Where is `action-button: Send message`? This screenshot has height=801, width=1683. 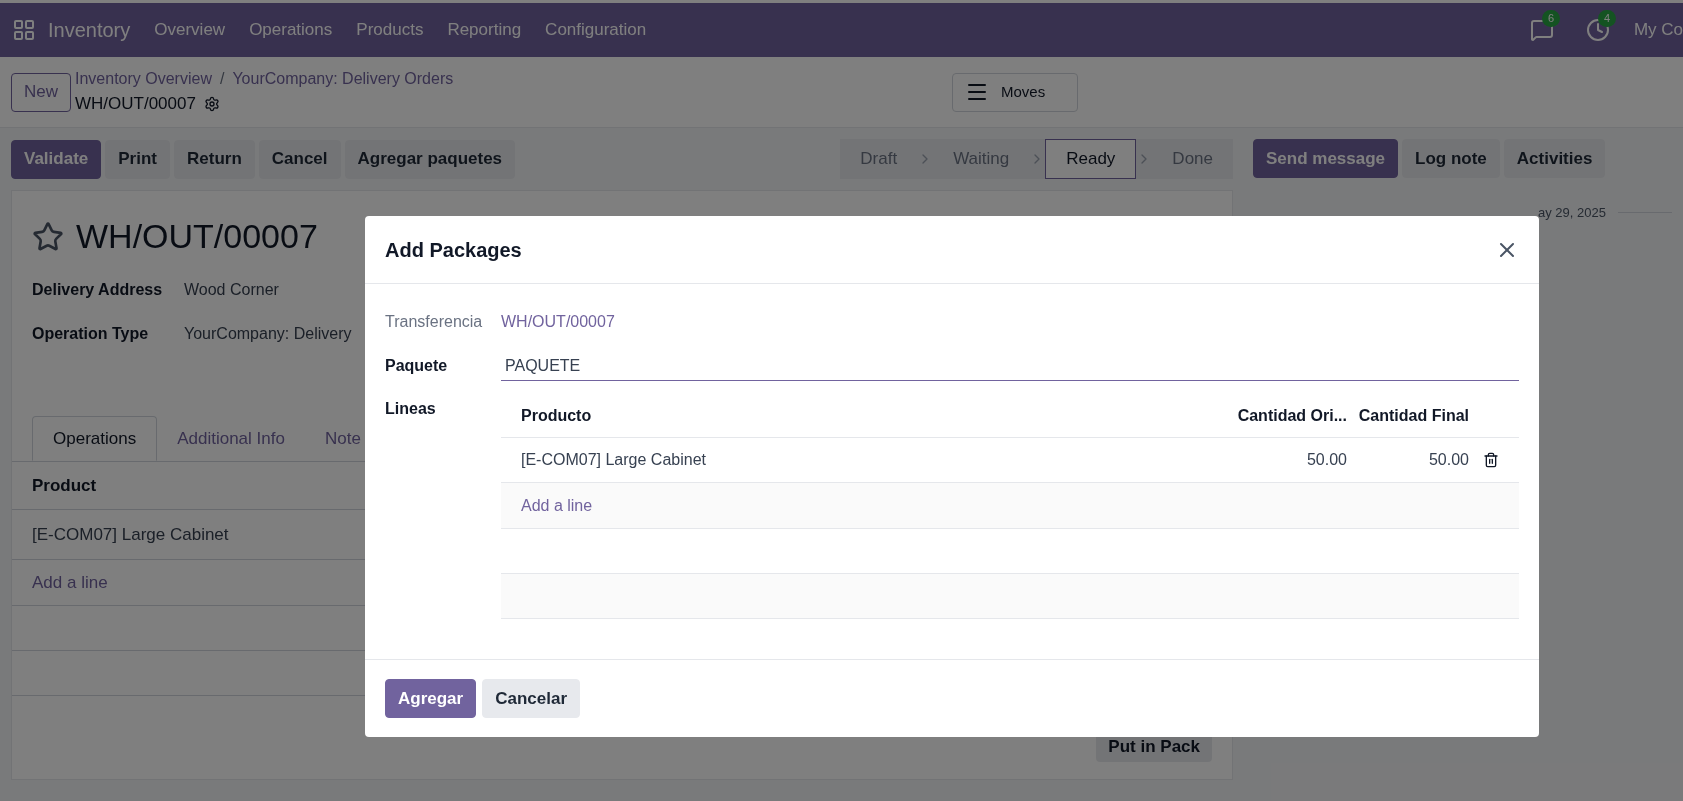 action-button: Send message is located at coordinates (1326, 158).